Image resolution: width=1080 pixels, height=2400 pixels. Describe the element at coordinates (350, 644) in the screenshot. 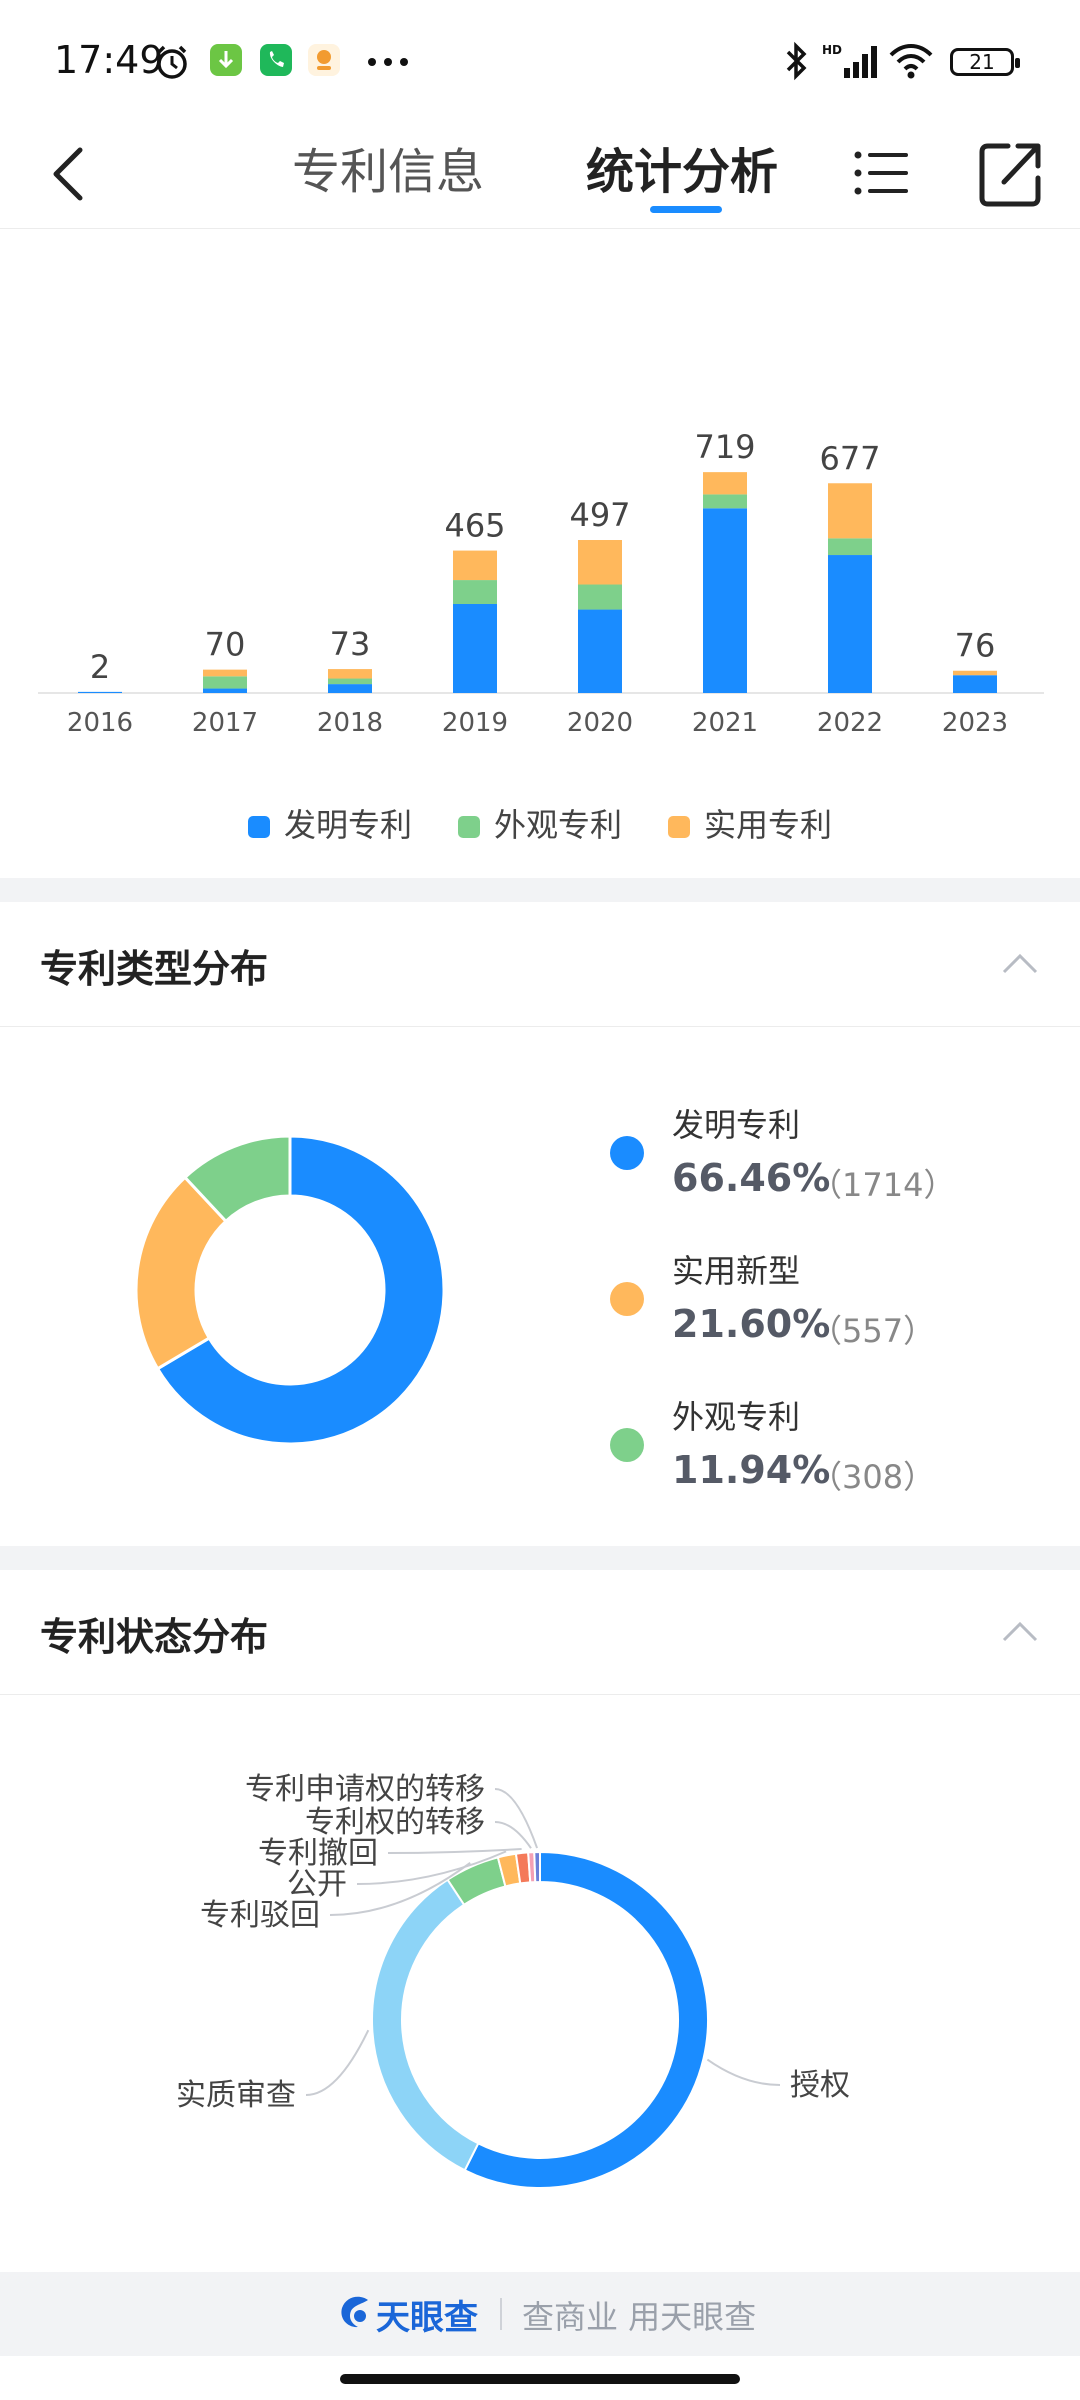

I see `bar-total-label: 73` at that location.